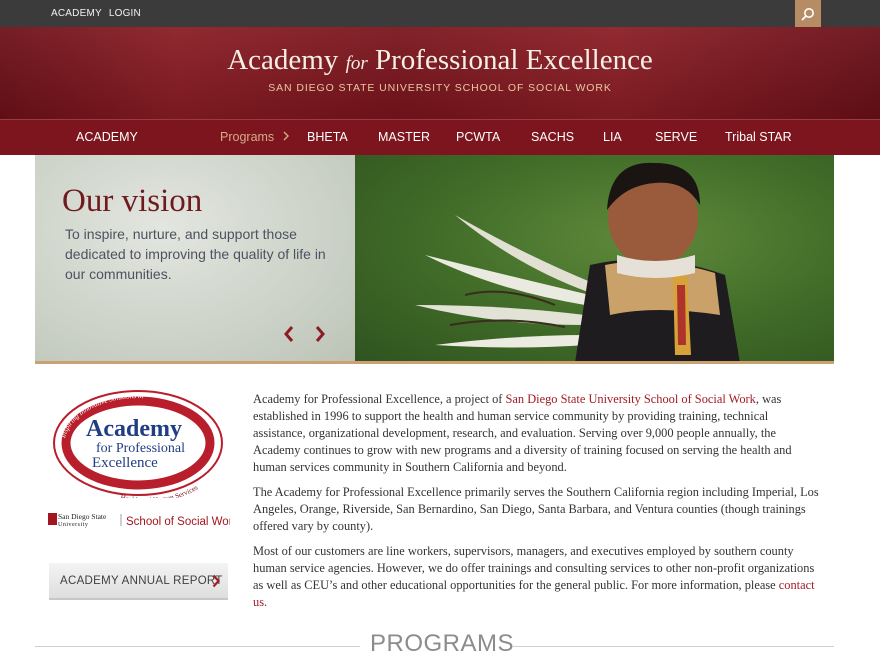 The width and height of the screenshot is (880, 660). What do you see at coordinates (247, 137) in the screenshot?
I see `nav-programs-label: Programs` at bounding box center [247, 137].